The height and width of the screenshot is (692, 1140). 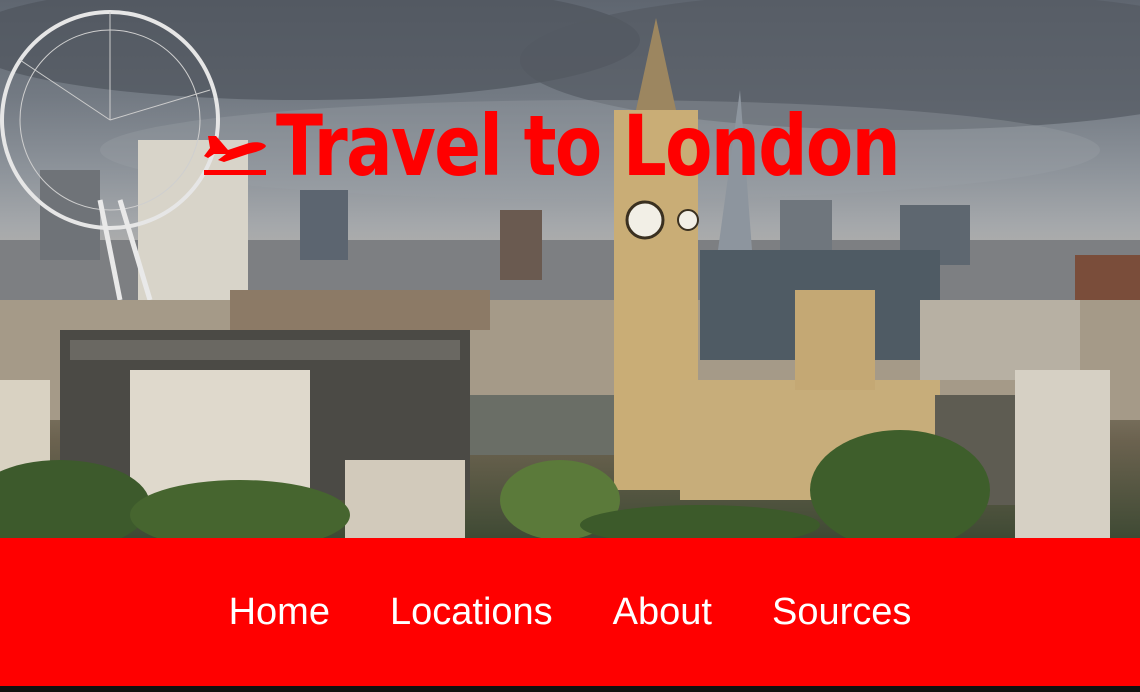 What do you see at coordinates (279, 612) in the screenshot?
I see `nav-link-home: Home` at bounding box center [279, 612].